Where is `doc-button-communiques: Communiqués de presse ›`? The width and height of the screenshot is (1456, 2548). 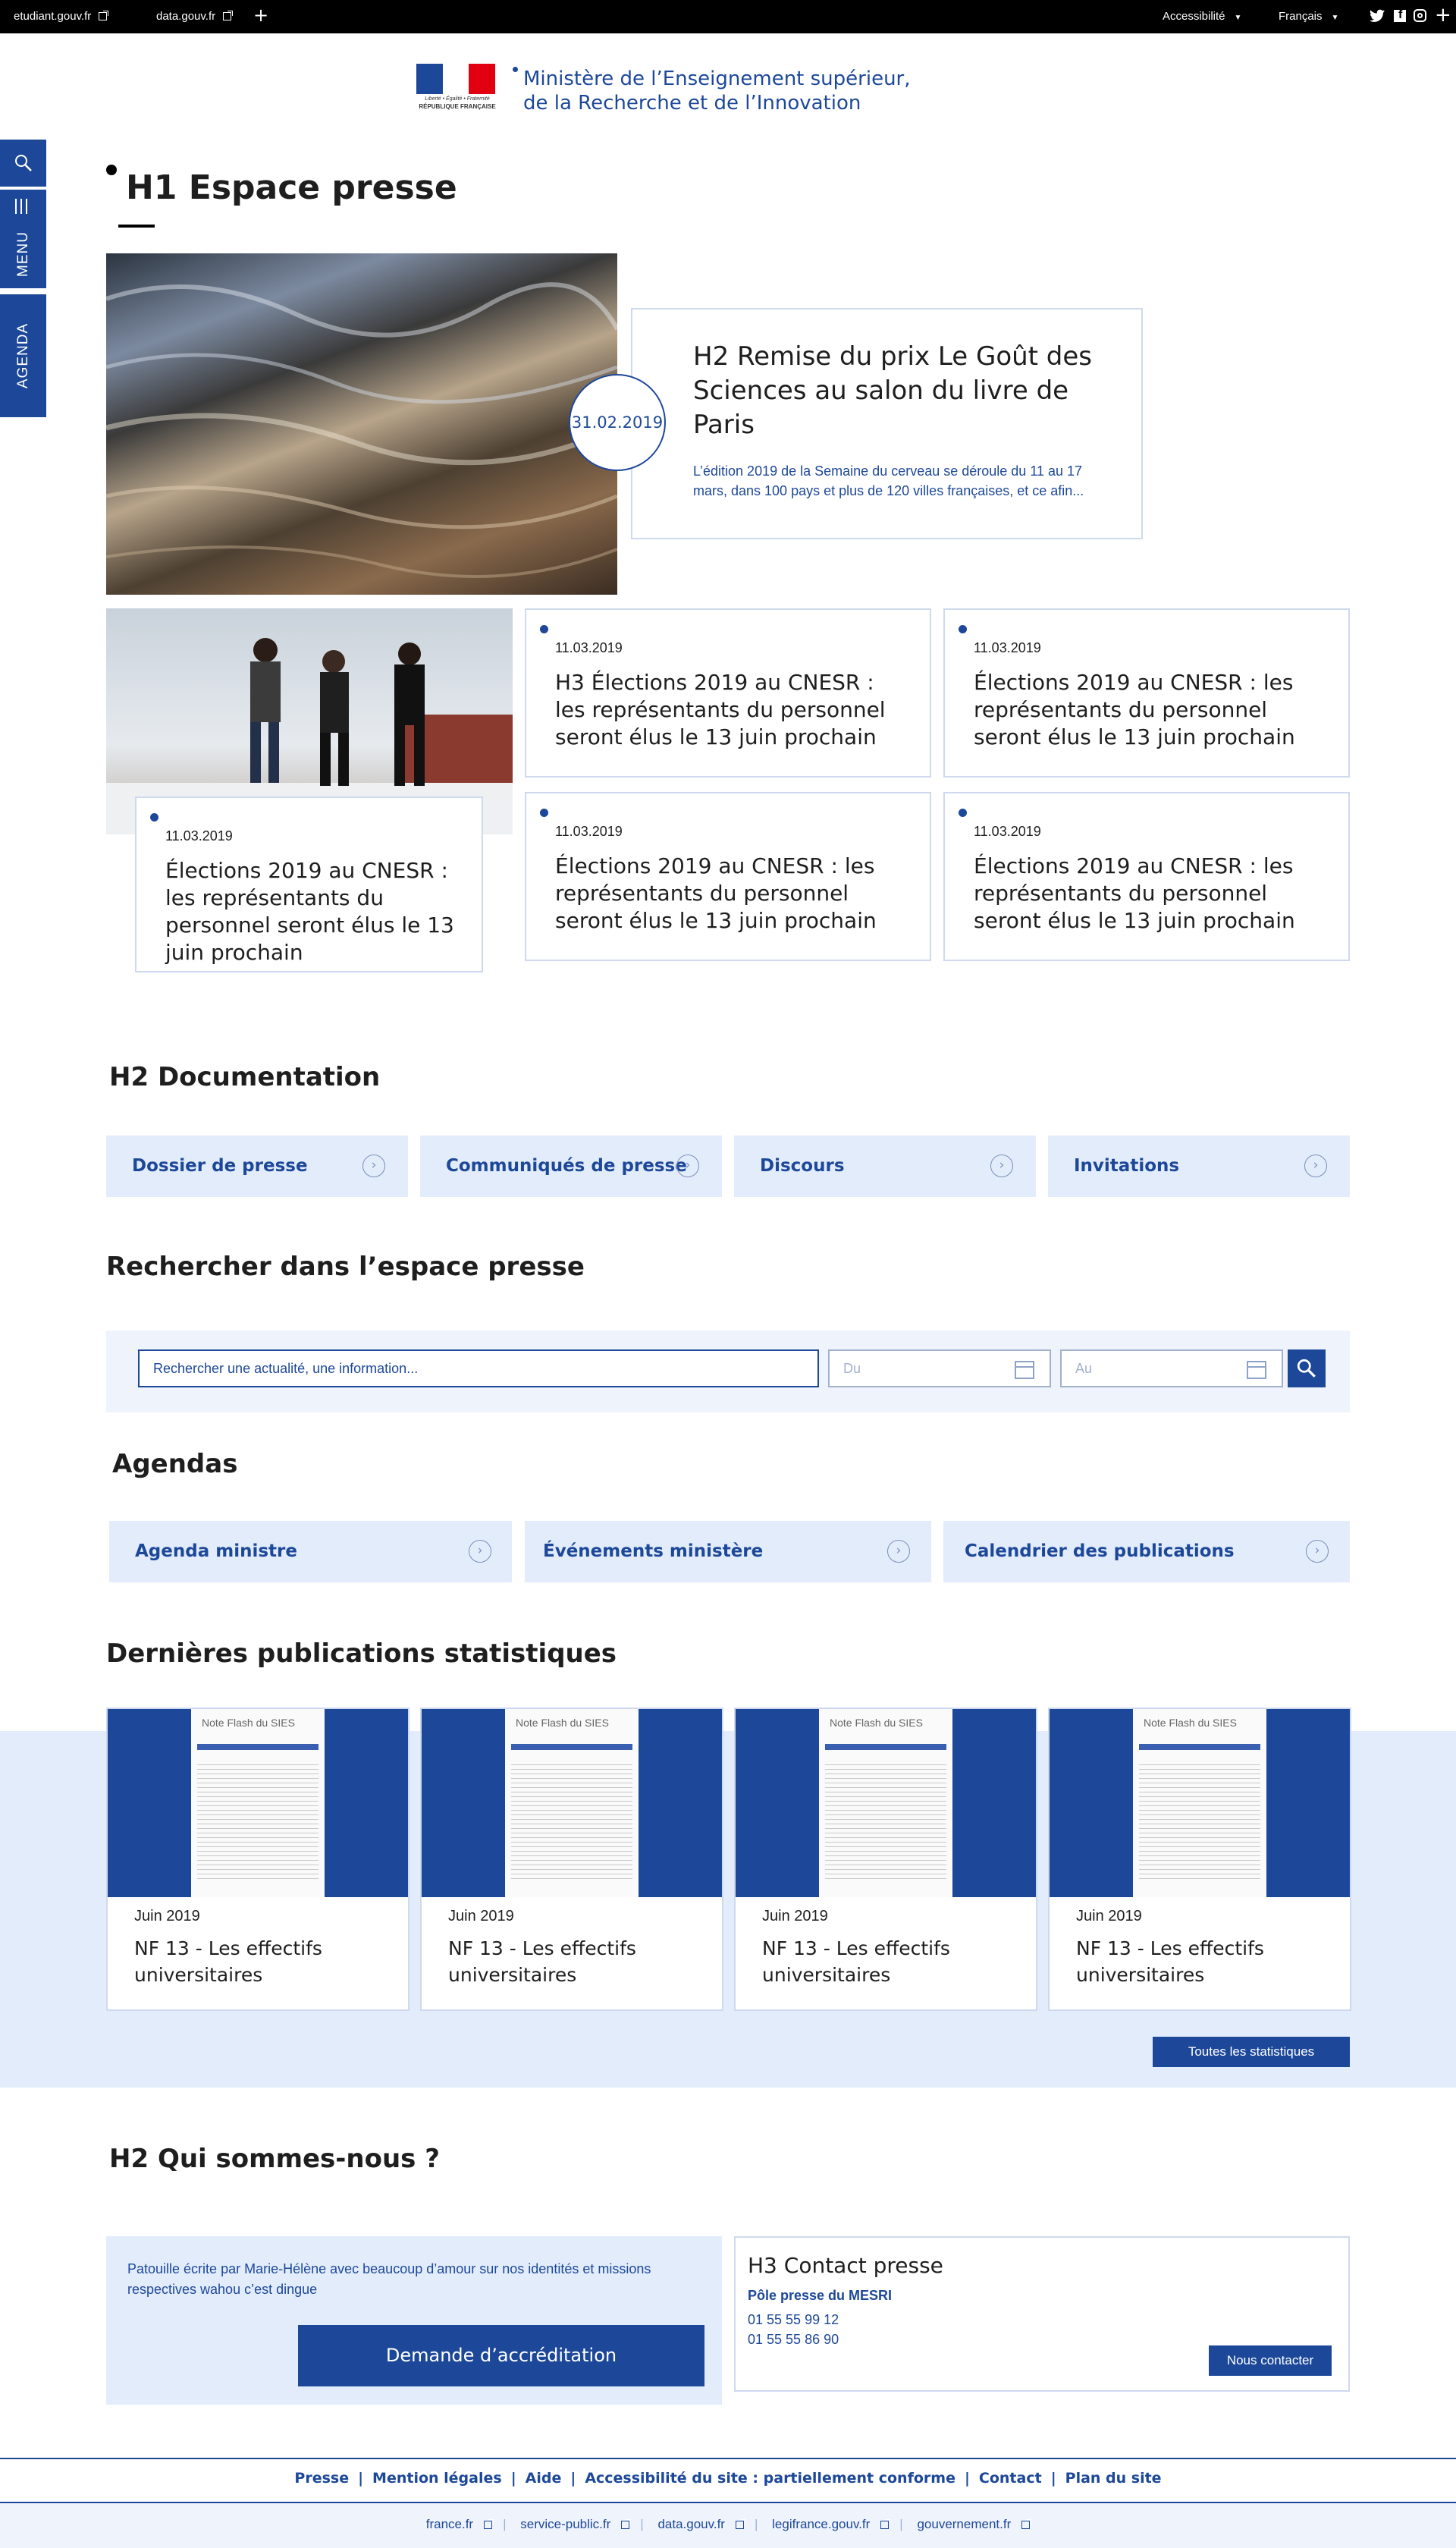
doc-button-communiques: Communiqués de presse › is located at coordinates (571, 1166).